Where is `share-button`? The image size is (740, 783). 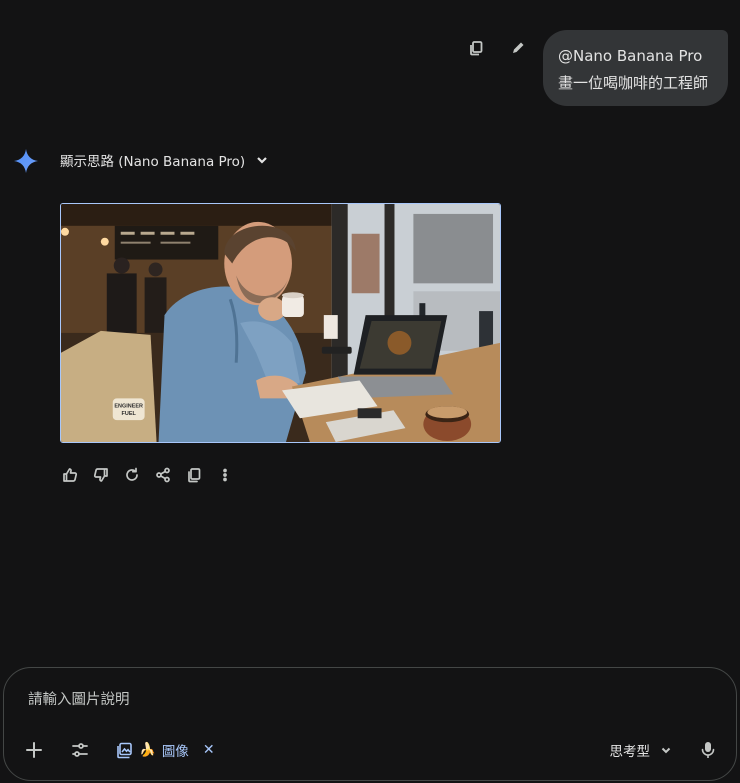
share-button is located at coordinates (162, 474).